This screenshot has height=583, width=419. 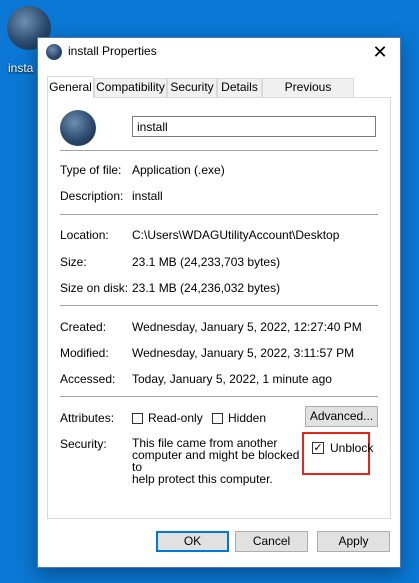 What do you see at coordinates (84, 353) in the screenshot?
I see `modified-label: Modified:` at bounding box center [84, 353].